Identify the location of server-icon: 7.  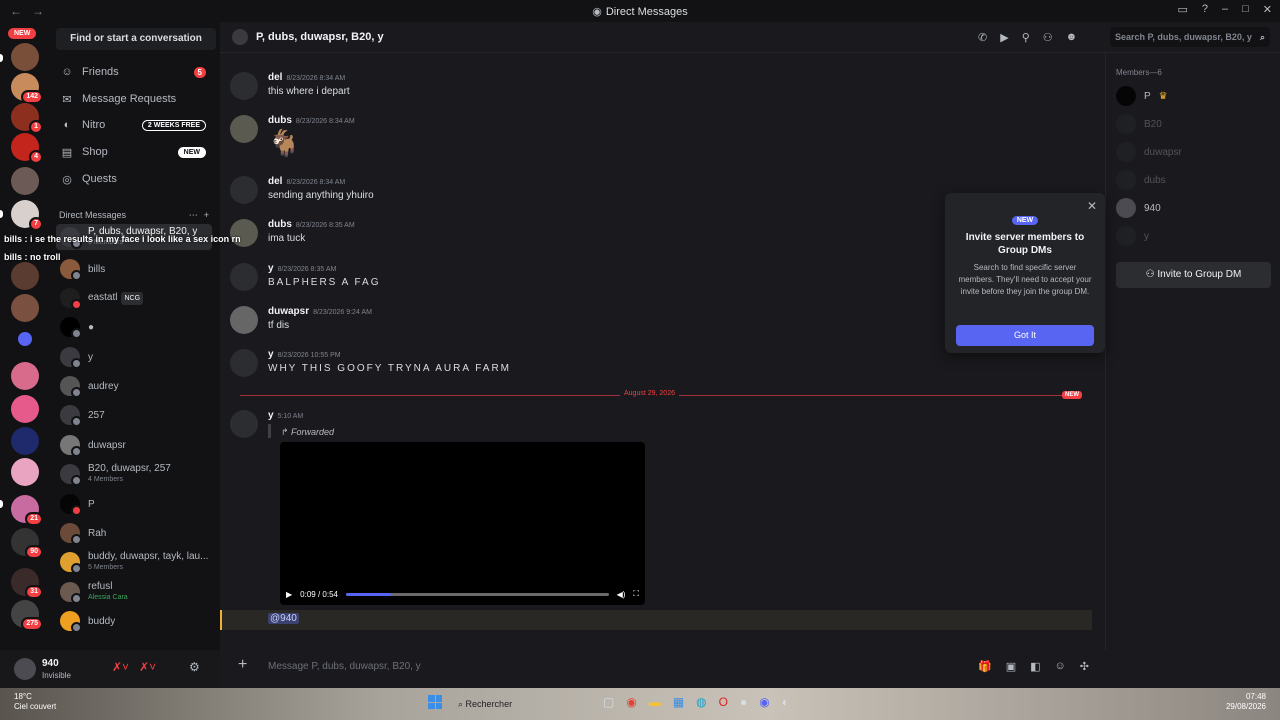
(27, 215).